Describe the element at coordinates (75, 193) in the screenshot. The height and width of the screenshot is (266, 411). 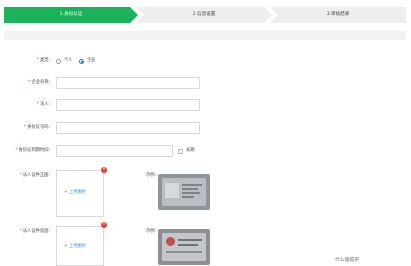
I see `id-front-upload-label: + 上传图片` at that location.